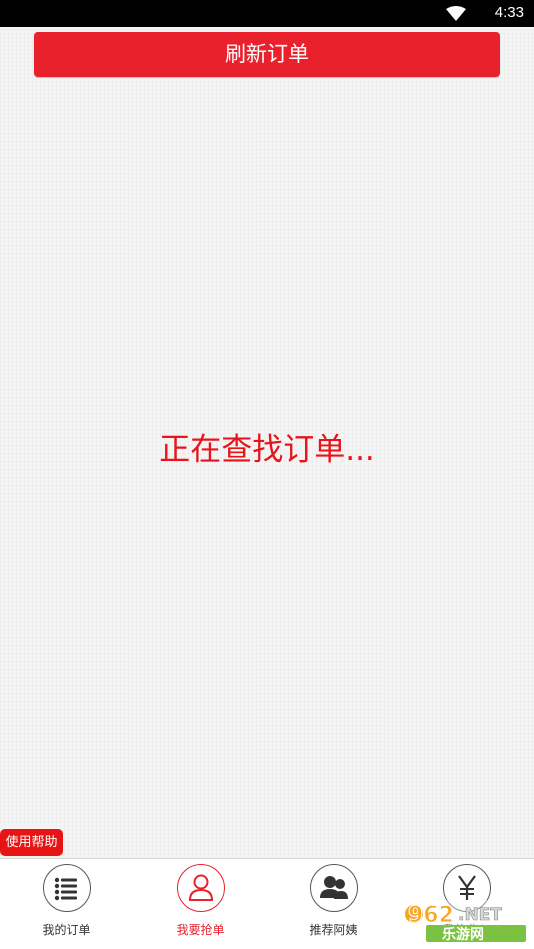 The width and height of the screenshot is (534, 949). What do you see at coordinates (267, 13) in the screenshot?
I see `status-bar: 4:33` at bounding box center [267, 13].